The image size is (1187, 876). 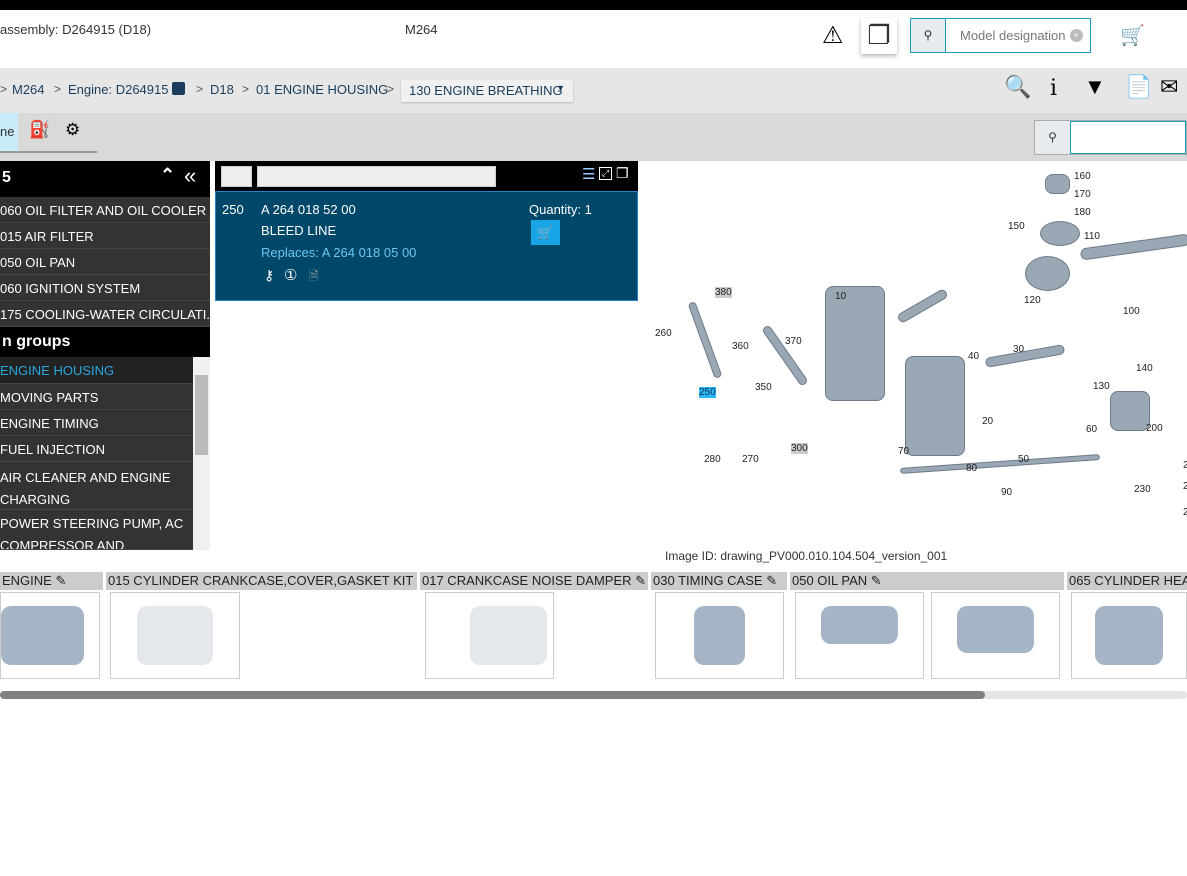 I want to click on thumbnail-label: 050 OIL PAN ✎, so click(x=927, y=581).